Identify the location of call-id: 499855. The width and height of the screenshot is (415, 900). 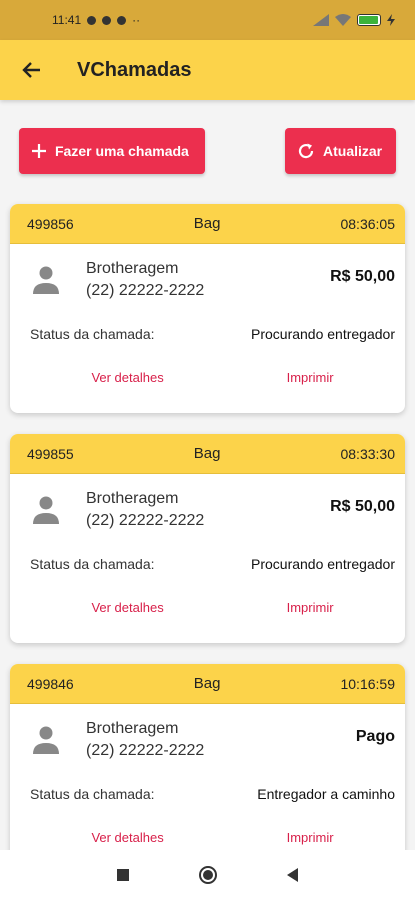
(50, 453).